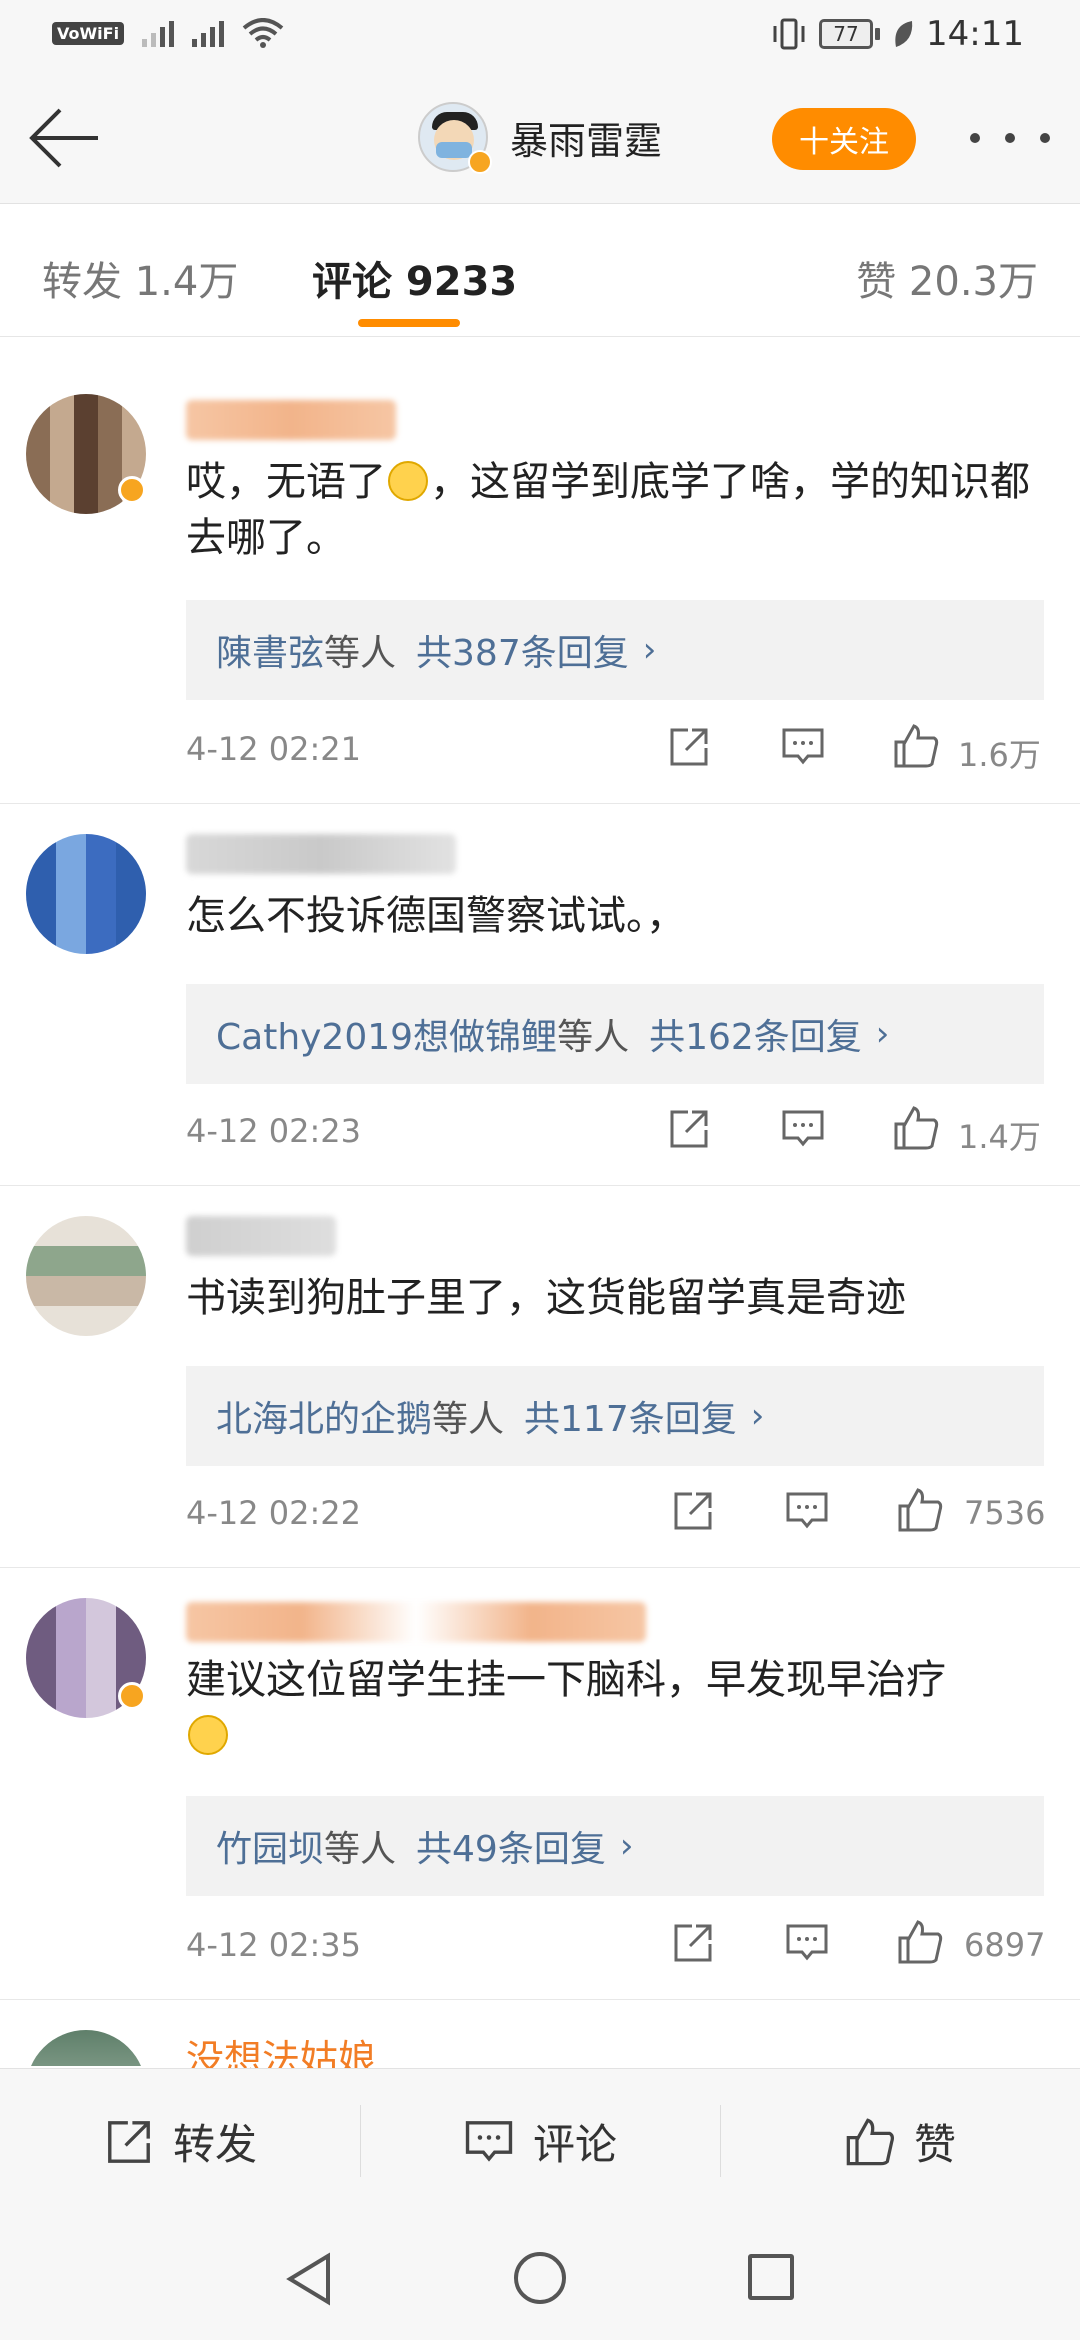 This screenshot has height=2340, width=1080. What do you see at coordinates (999, 1137) in the screenshot?
I see `like-count: 1.4万` at bounding box center [999, 1137].